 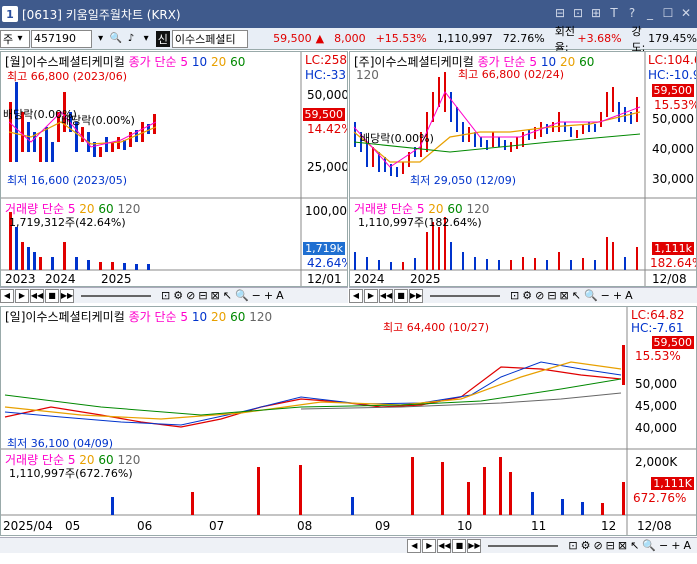 What do you see at coordinates (146, 39) in the screenshot?
I see `chevron-down-icon: ▾` at bounding box center [146, 39].